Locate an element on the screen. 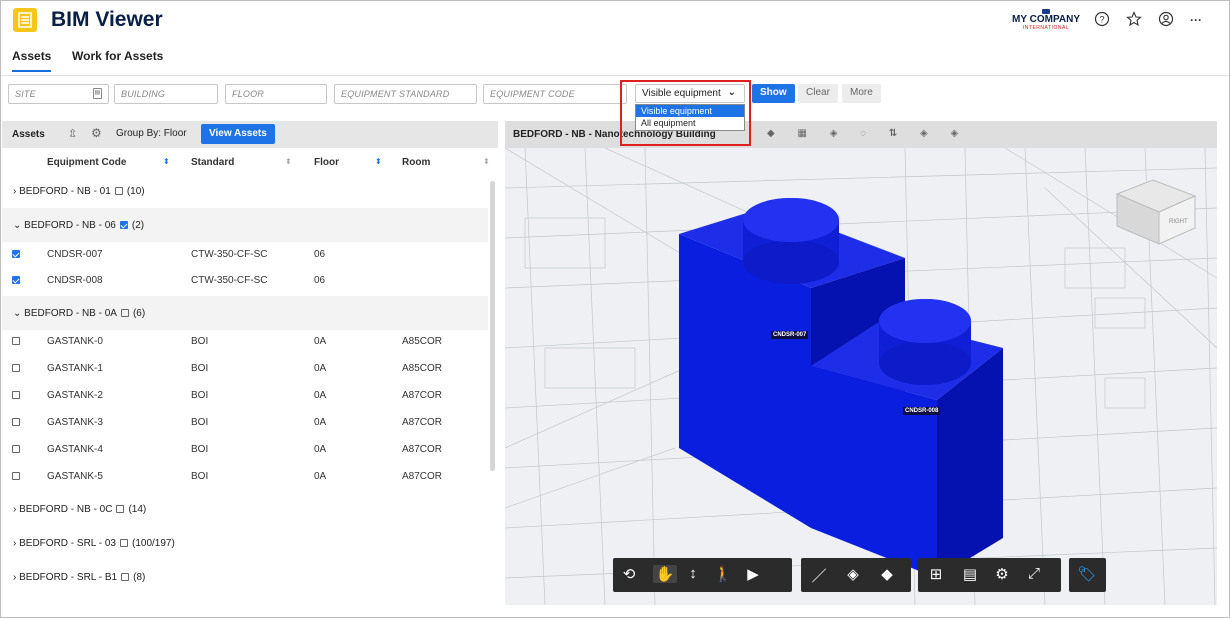  measure-icon: ／ is located at coordinates (819, 575).